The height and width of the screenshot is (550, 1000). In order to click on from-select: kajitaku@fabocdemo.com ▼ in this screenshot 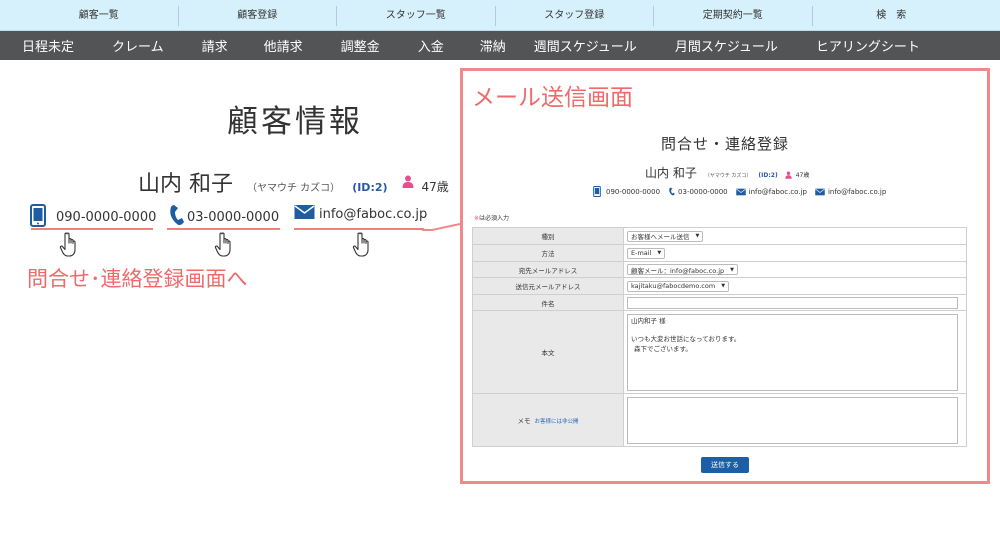, I will do `click(678, 286)`.